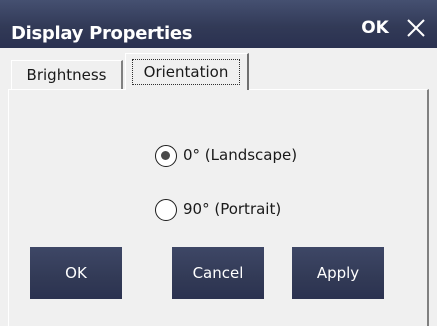 The height and width of the screenshot is (326, 437). Describe the element at coordinates (338, 273) in the screenshot. I see `apply-button: Apply` at that location.